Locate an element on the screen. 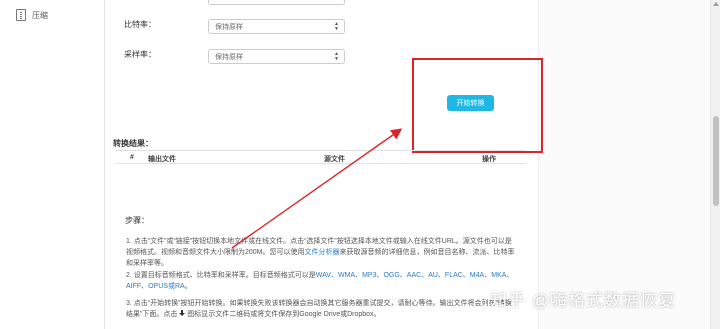  watermark: 知乎 @嗨格式数据恢复 is located at coordinates (583, 300).